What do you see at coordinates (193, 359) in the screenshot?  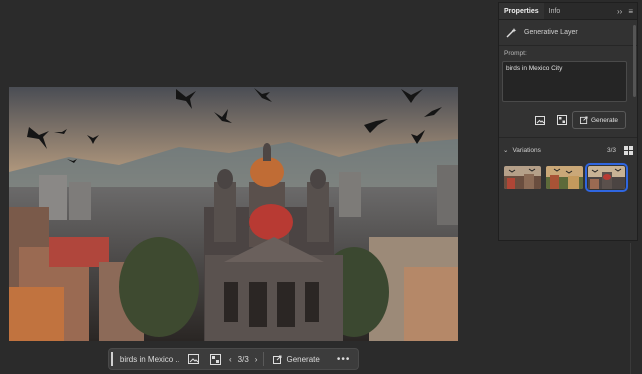 I see `image-icon` at bounding box center [193, 359].